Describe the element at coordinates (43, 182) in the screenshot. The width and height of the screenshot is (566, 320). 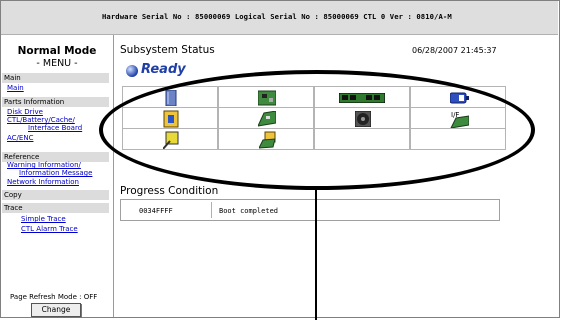
I see `link-network-information: Network Information` at that location.